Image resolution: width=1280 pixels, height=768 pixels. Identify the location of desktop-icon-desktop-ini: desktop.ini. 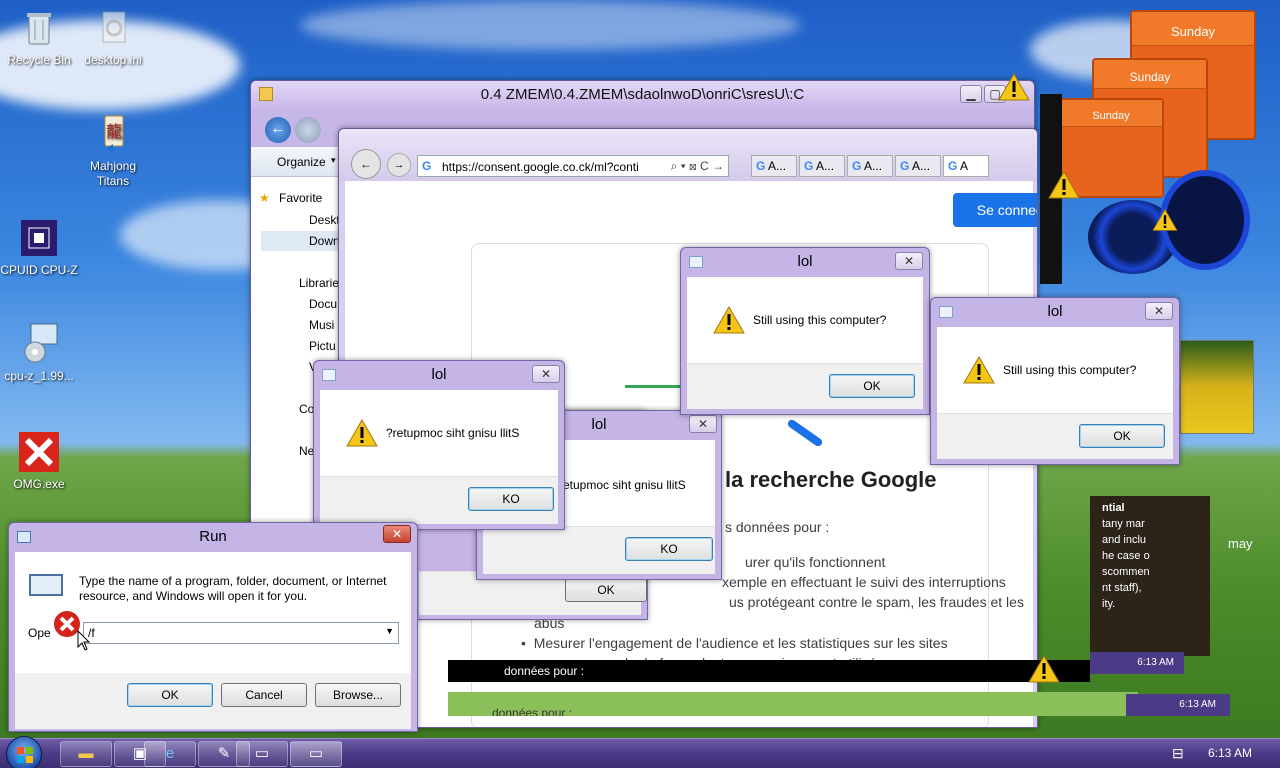
(113, 37).